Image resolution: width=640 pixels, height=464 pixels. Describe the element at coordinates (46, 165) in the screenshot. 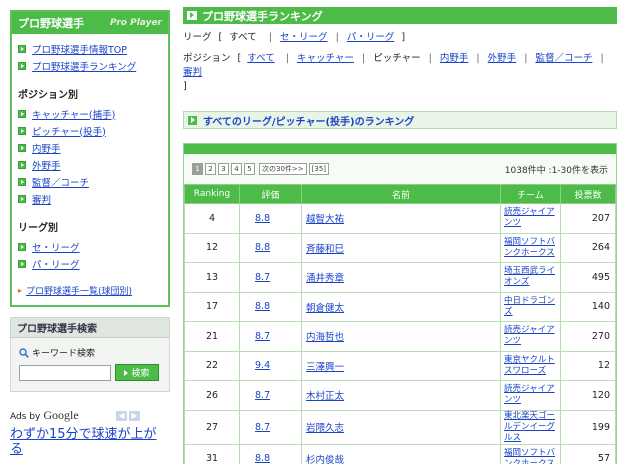

I see `nav-link: 外野手` at that location.